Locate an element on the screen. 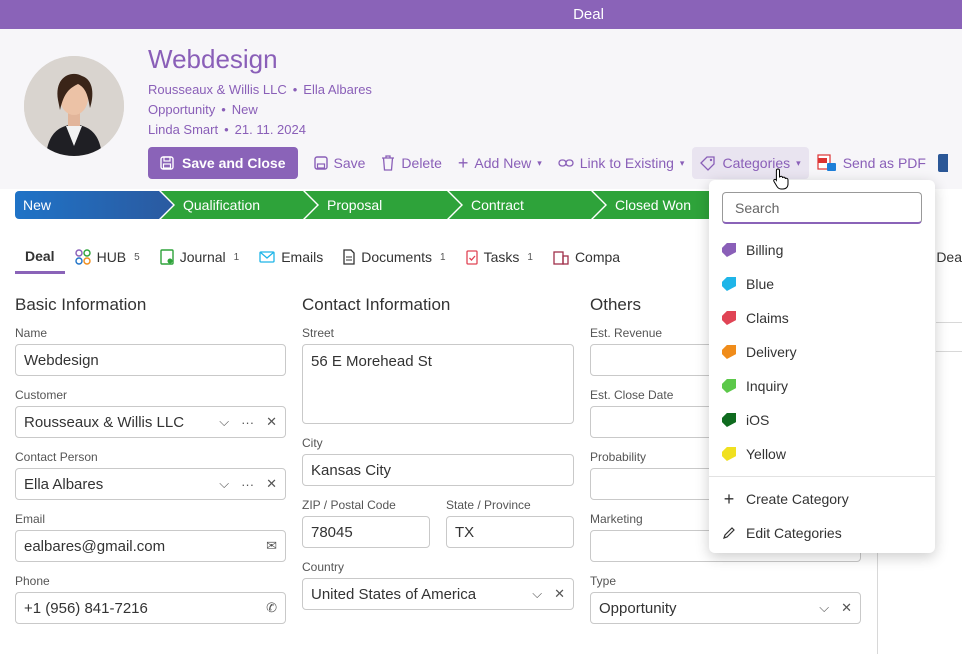  email-field: ealbares@gmail.com ✉ is located at coordinates (150, 546).